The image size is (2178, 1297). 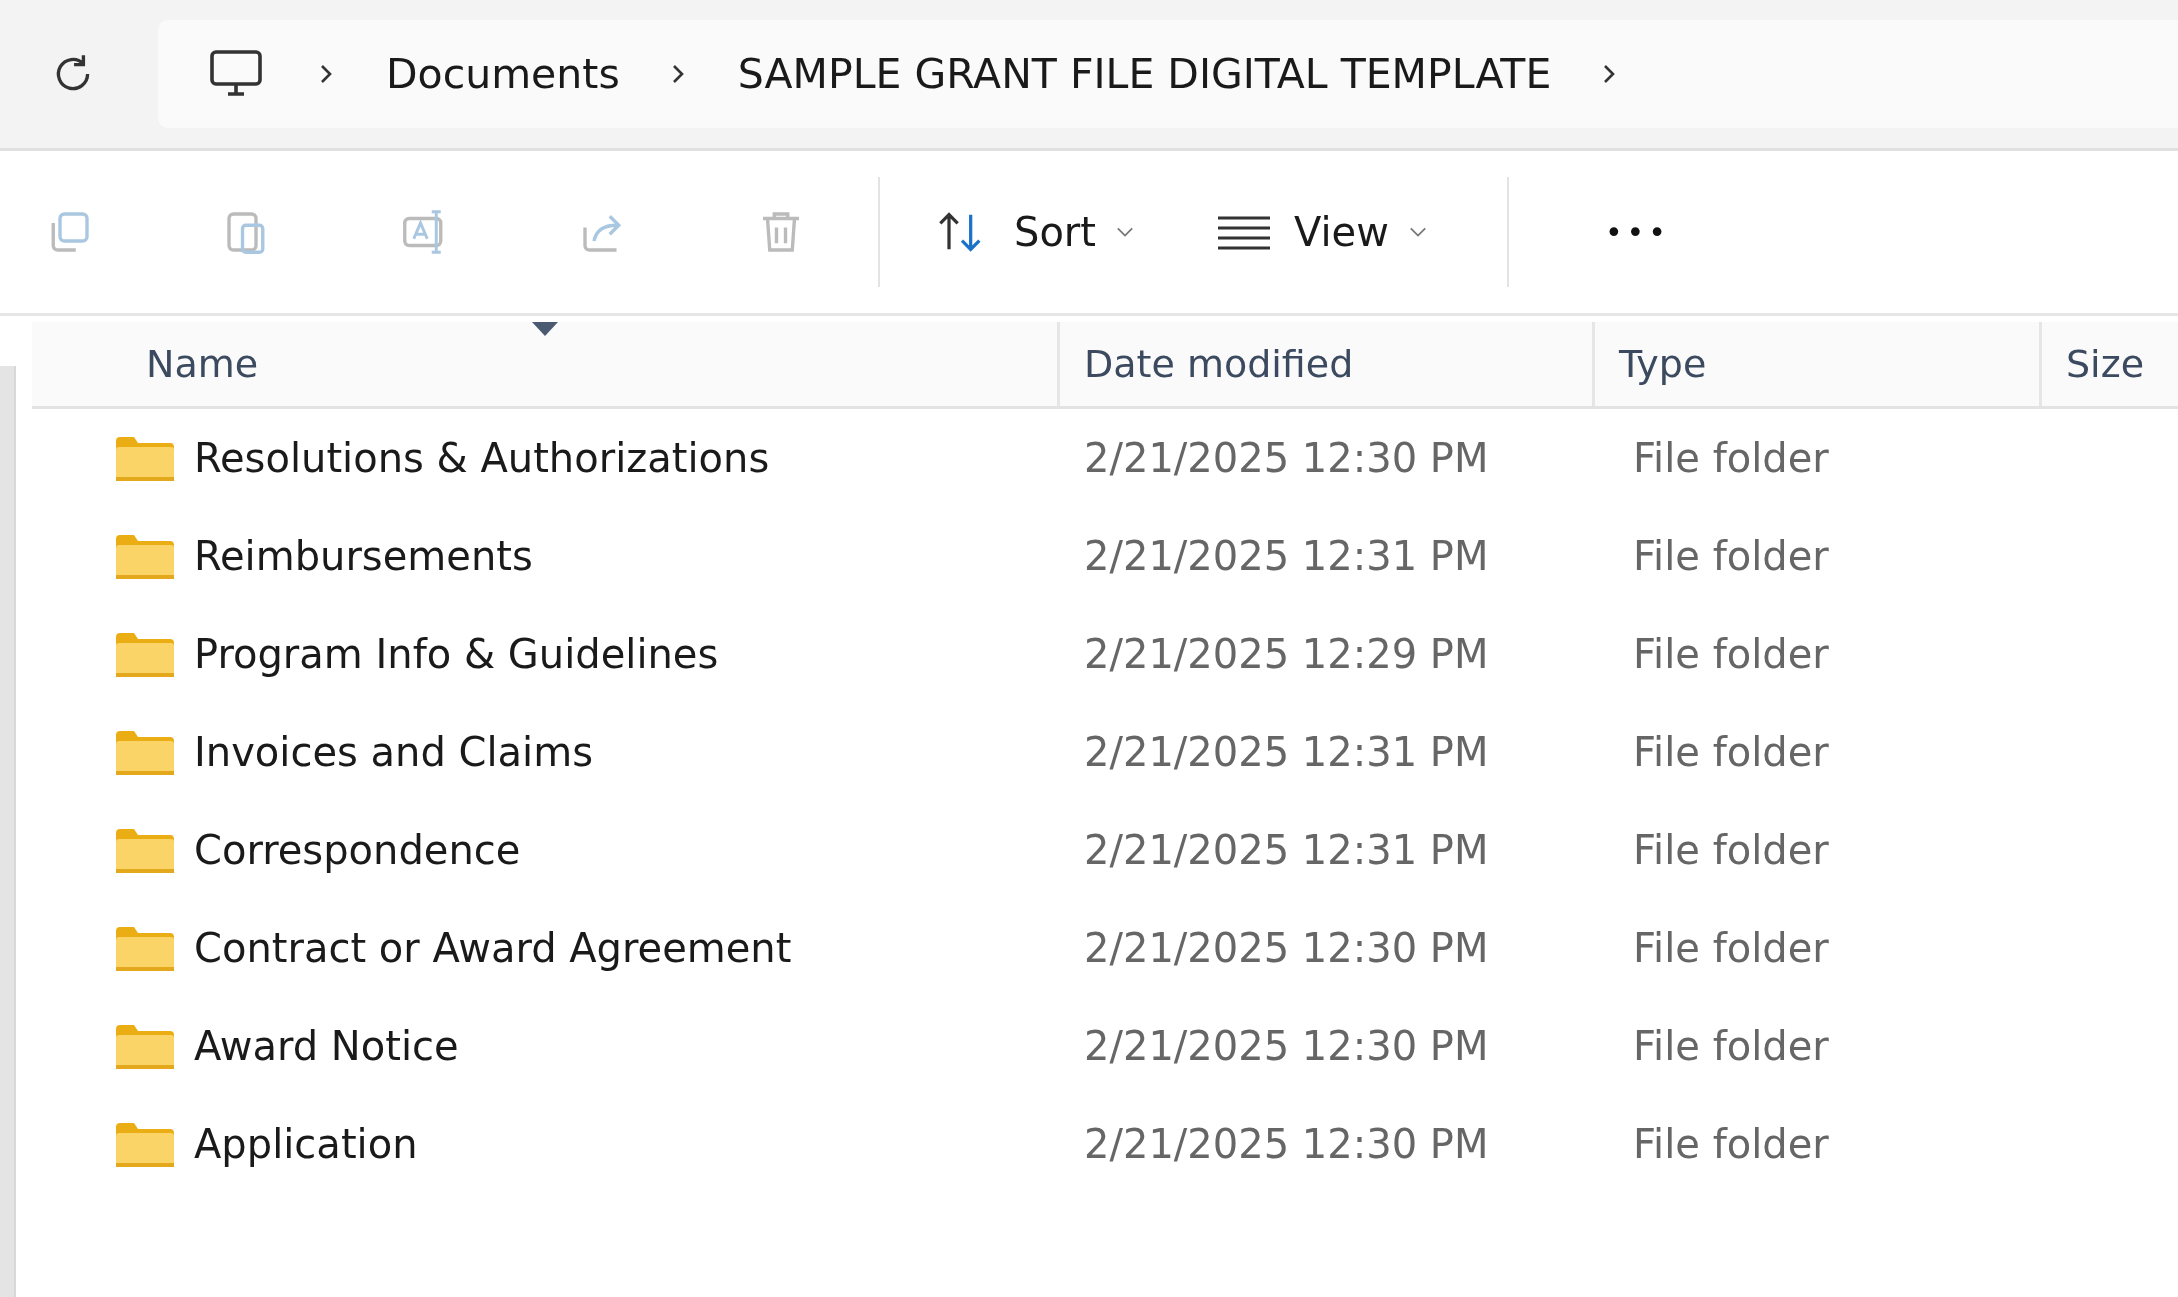 What do you see at coordinates (1286, 654) in the screenshot?
I see `date-cell-text: 2/21/2025 12:29 PM` at bounding box center [1286, 654].